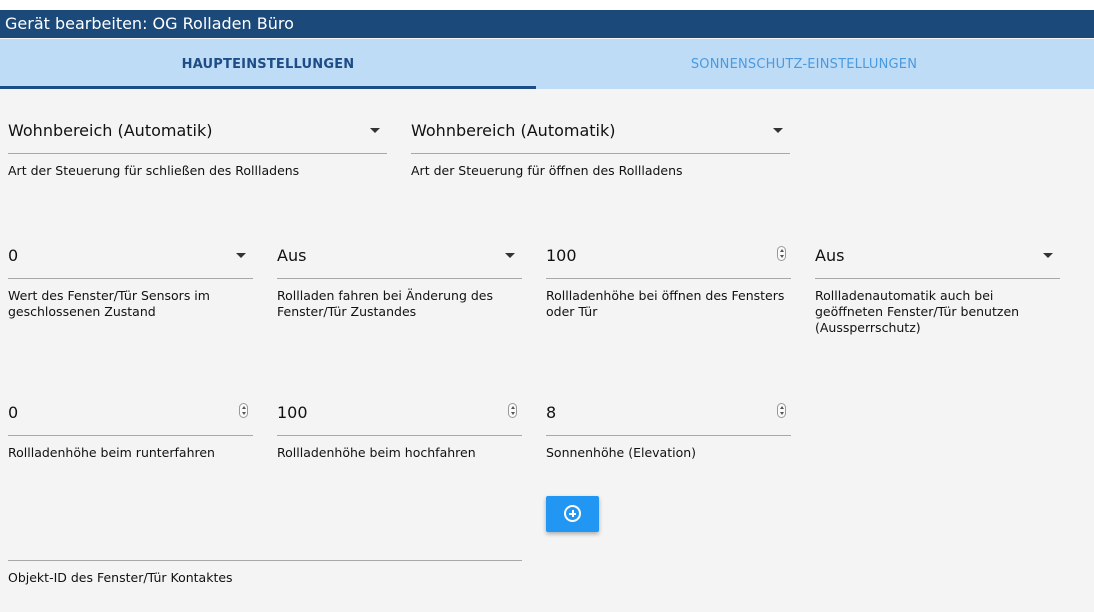 Image resolution: width=1094 pixels, height=612 pixels. What do you see at coordinates (547, 24) in the screenshot?
I see `dialog-title: Gerät bearbeiten: OG Rolladen Büro` at bounding box center [547, 24].